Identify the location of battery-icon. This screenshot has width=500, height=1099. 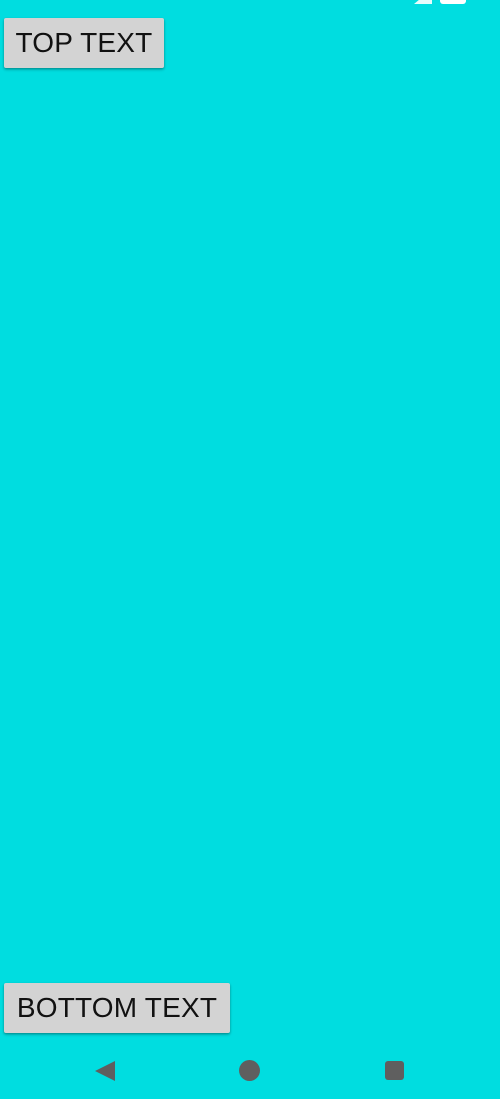
(453, 2).